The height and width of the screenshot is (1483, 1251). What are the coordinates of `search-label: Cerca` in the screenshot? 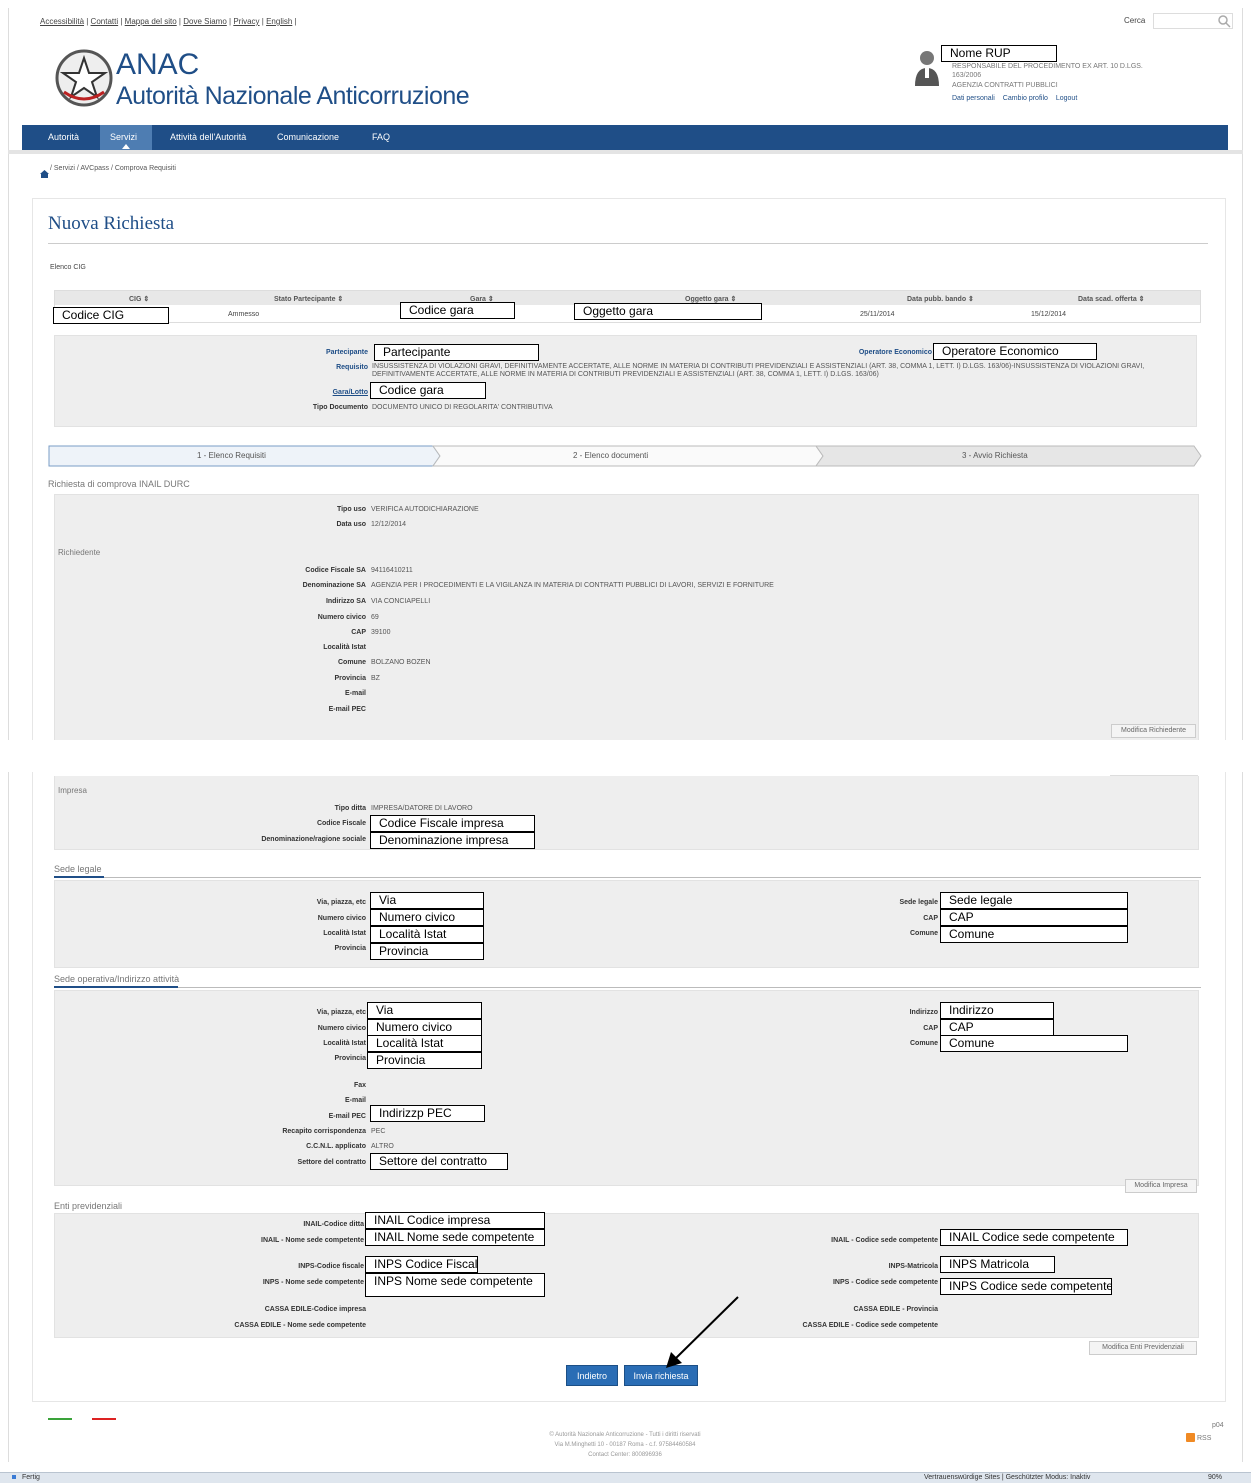 It's located at (1135, 20).